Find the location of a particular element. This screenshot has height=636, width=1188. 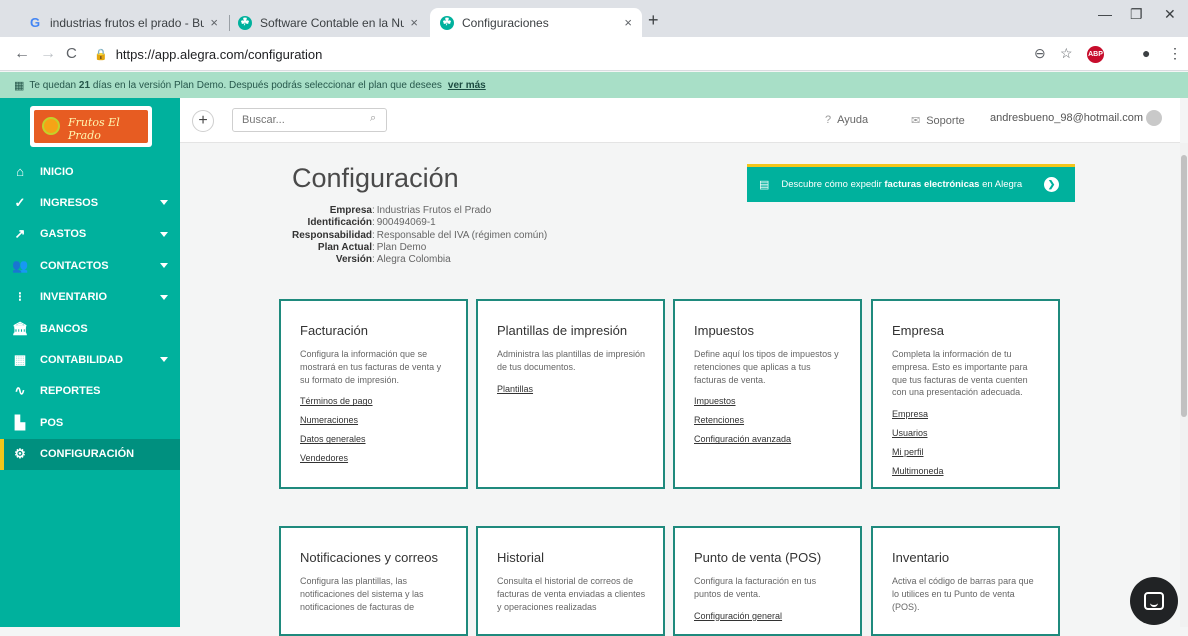

card-link: Impuestos is located at coordinates (777, 401).